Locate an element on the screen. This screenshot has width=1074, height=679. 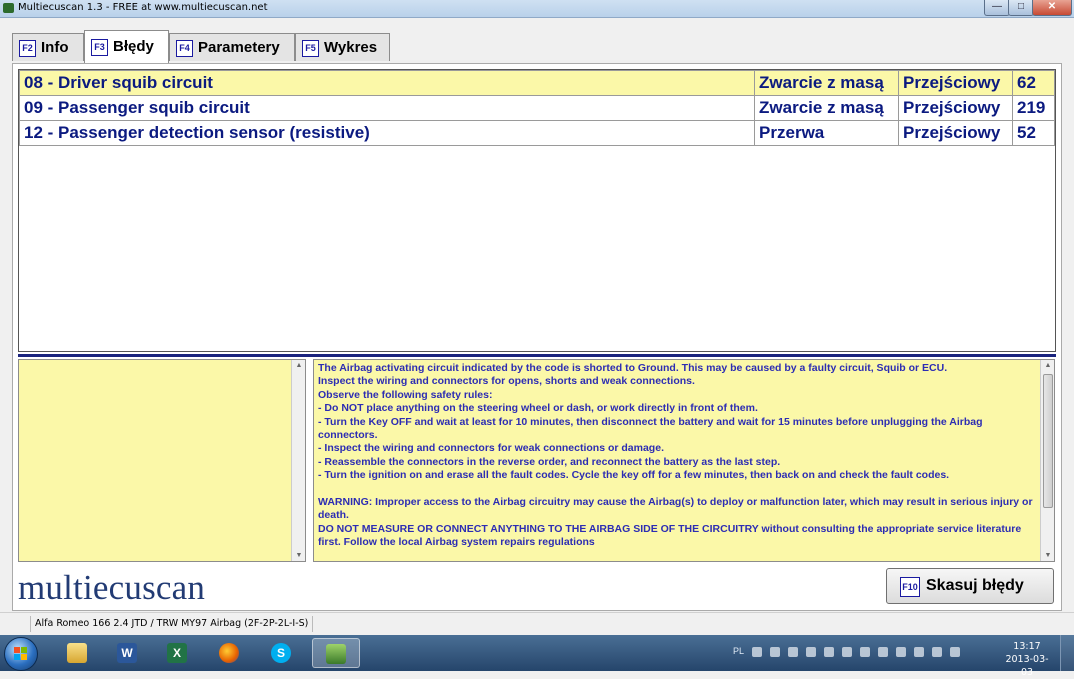
close-button: ✕ is located at coordinates (1052, 8).